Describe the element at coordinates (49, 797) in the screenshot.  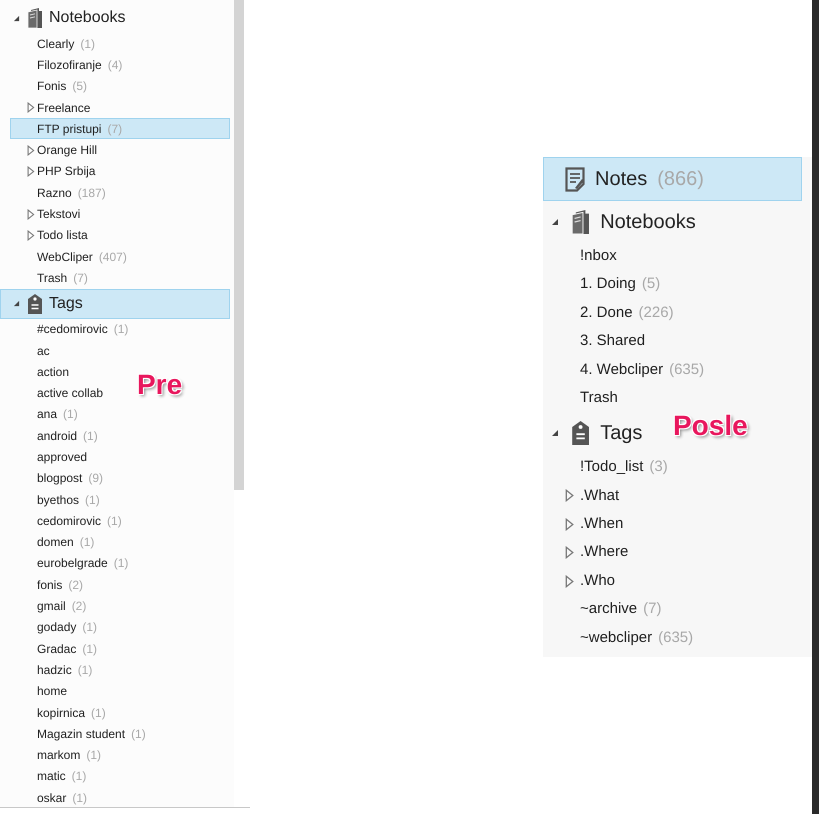
I see `tree-item: oskar (1)` at that location.